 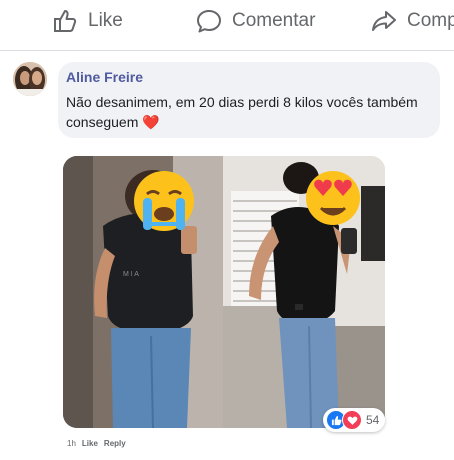 I want to click on share-label: Comp, so click(x=430, y=20).